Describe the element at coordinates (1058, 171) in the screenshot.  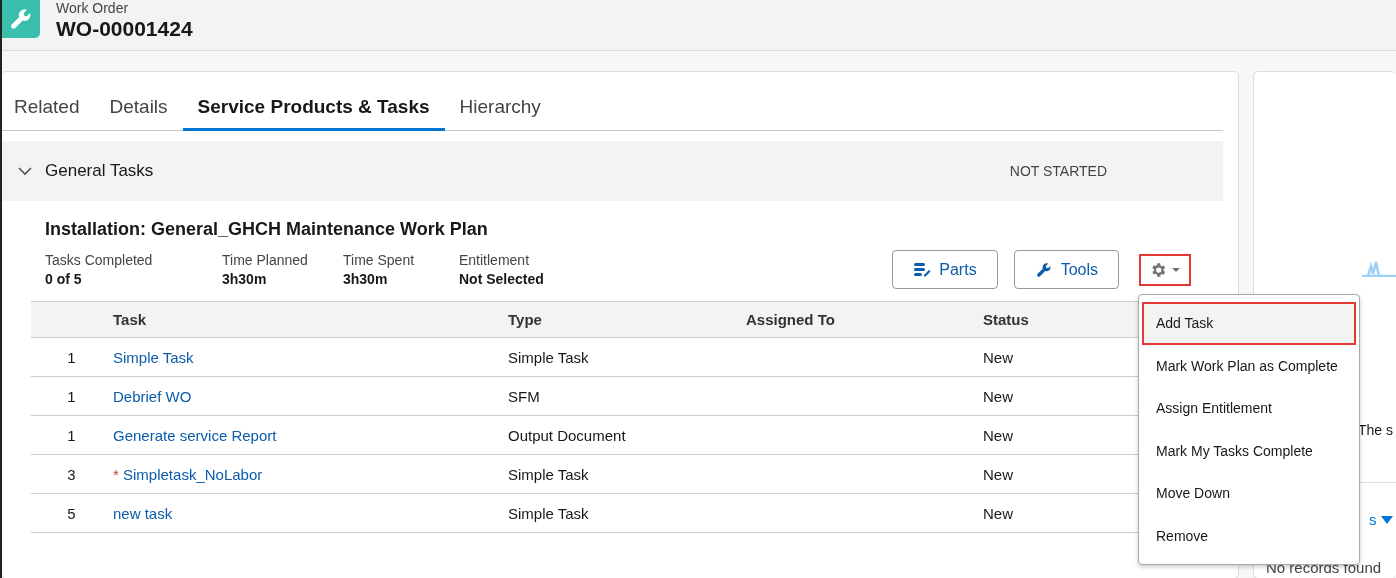
I see `section-status: NOT STARTED` at that location.